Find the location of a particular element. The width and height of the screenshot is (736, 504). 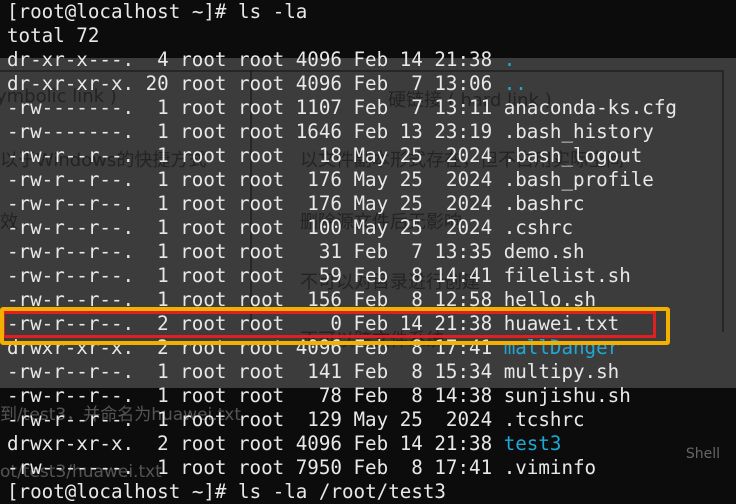

size-text: 129 is located at coordinates (324, 419).